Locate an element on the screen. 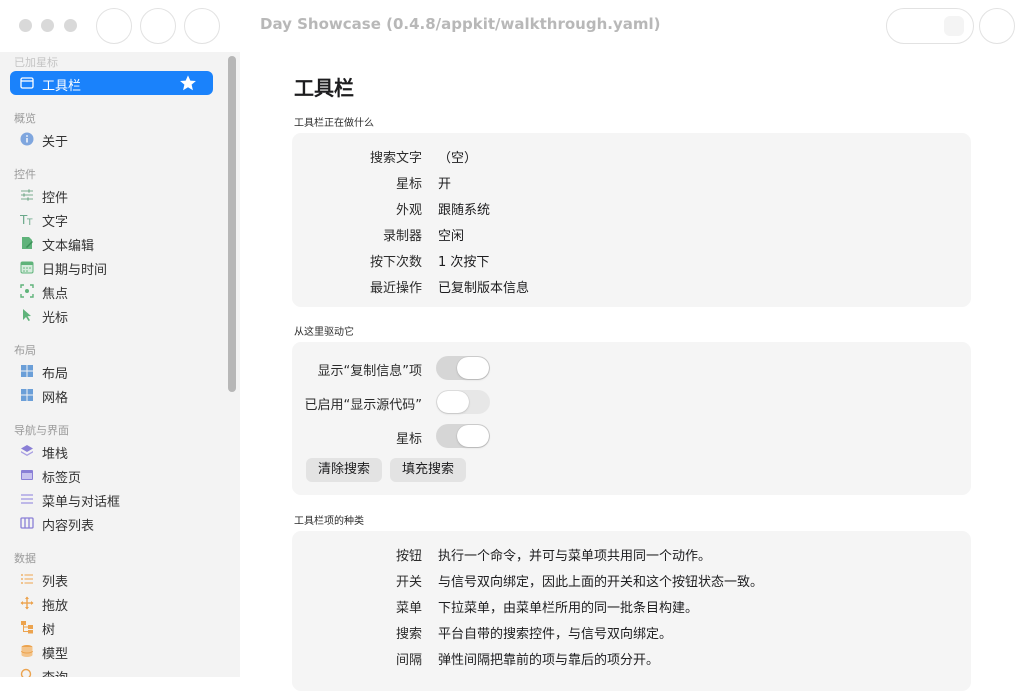 This screenshot has width=1024, height=691. sidebar-item-controls: 控件 is located at coordinates (111, 195).